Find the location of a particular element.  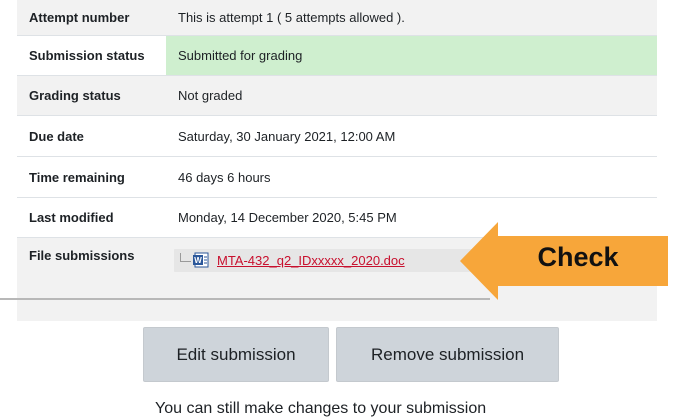

file-download-link: MTA-432_q2_IDxxxxx_2020.doc is located at coordinates (311, 260).